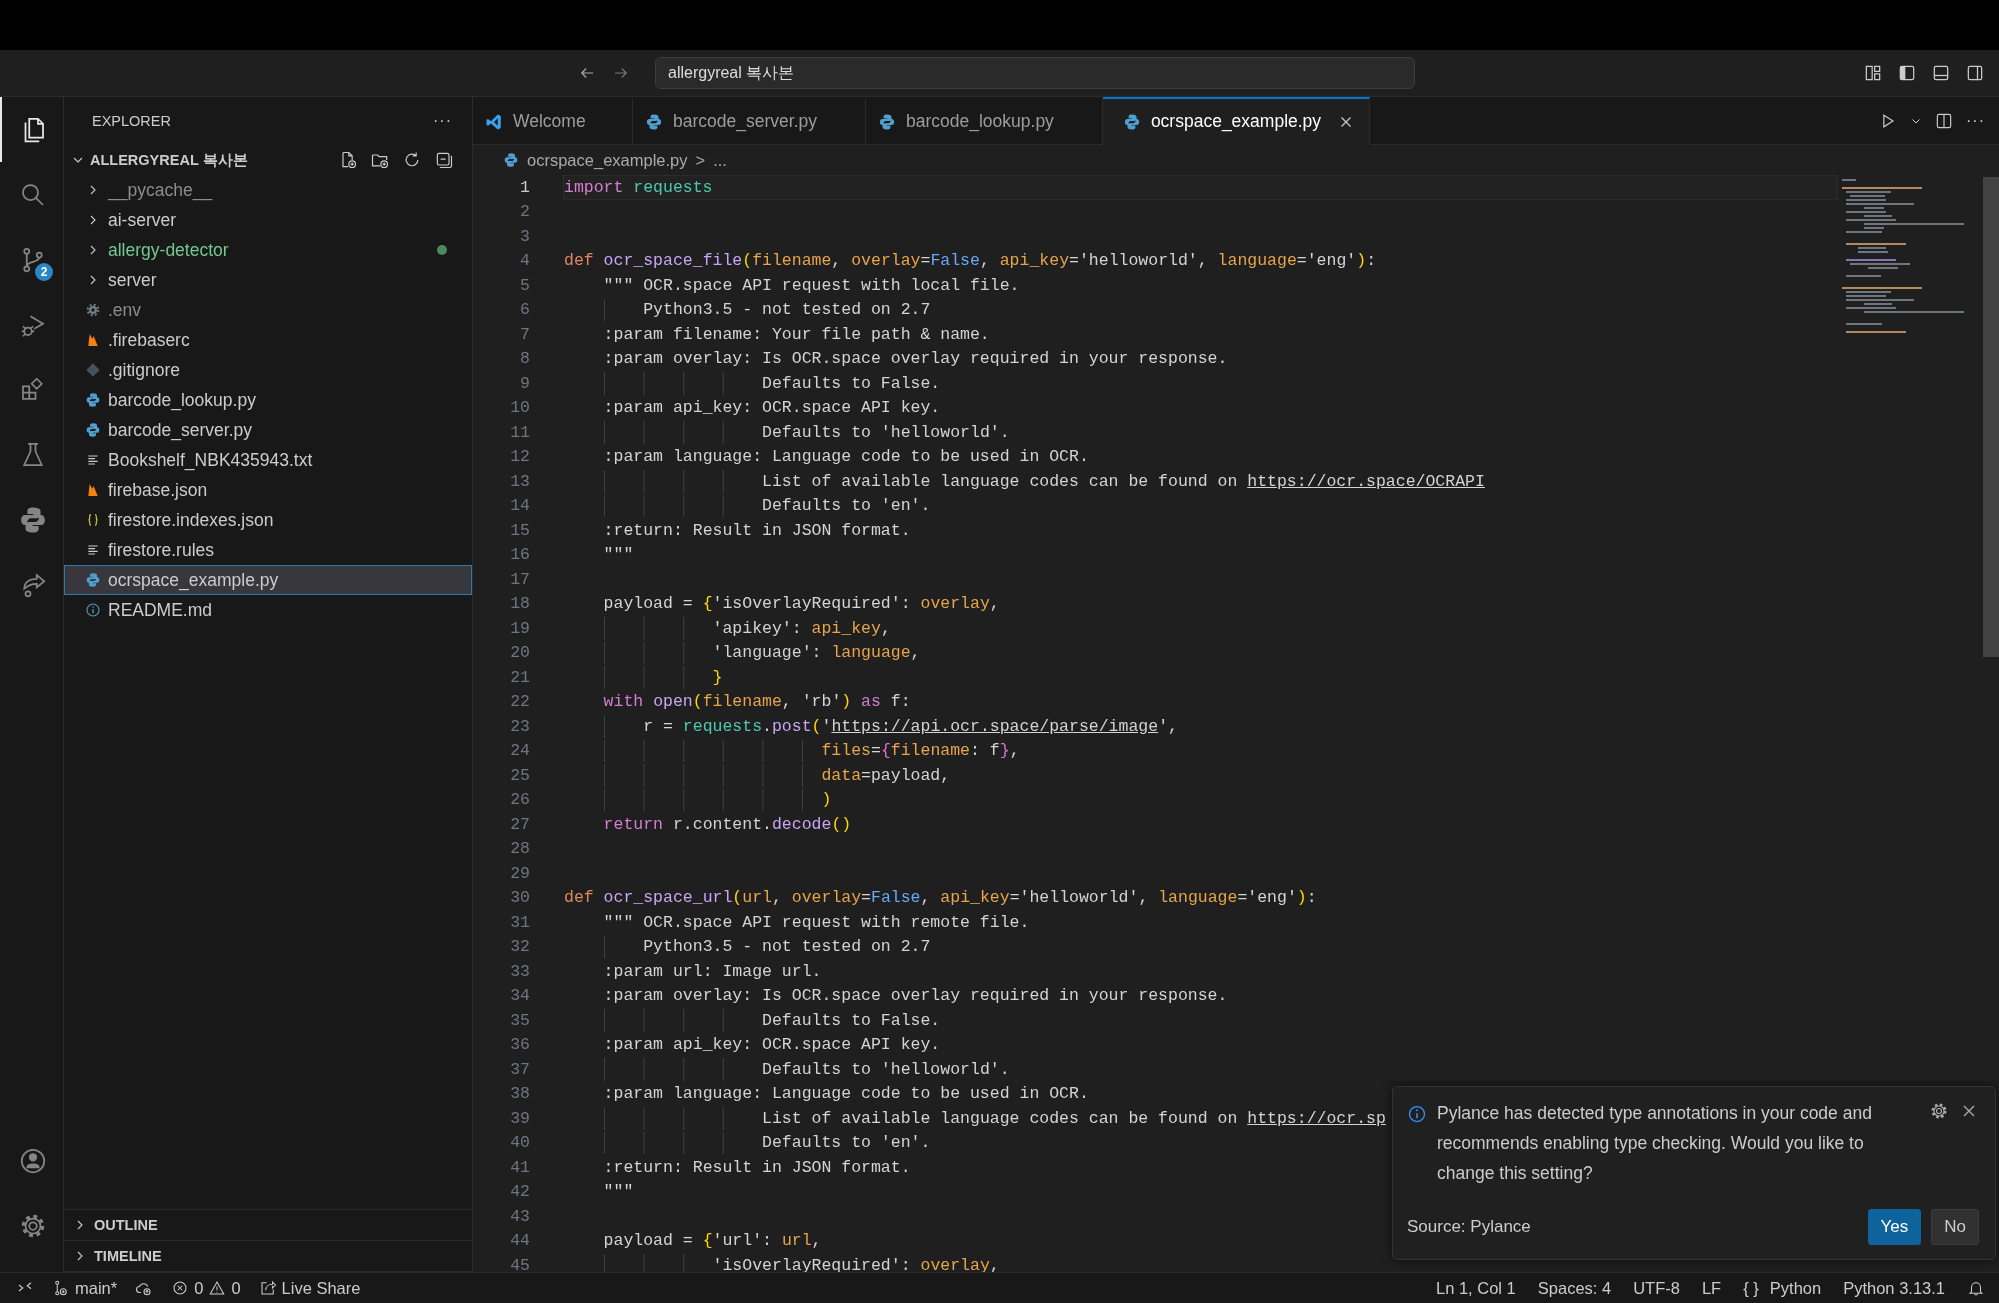 This screenshot has height=1303, width=1999. Describe the element at coordinates (93, 520) in the screenshot. I see `braces-icon` at that location.